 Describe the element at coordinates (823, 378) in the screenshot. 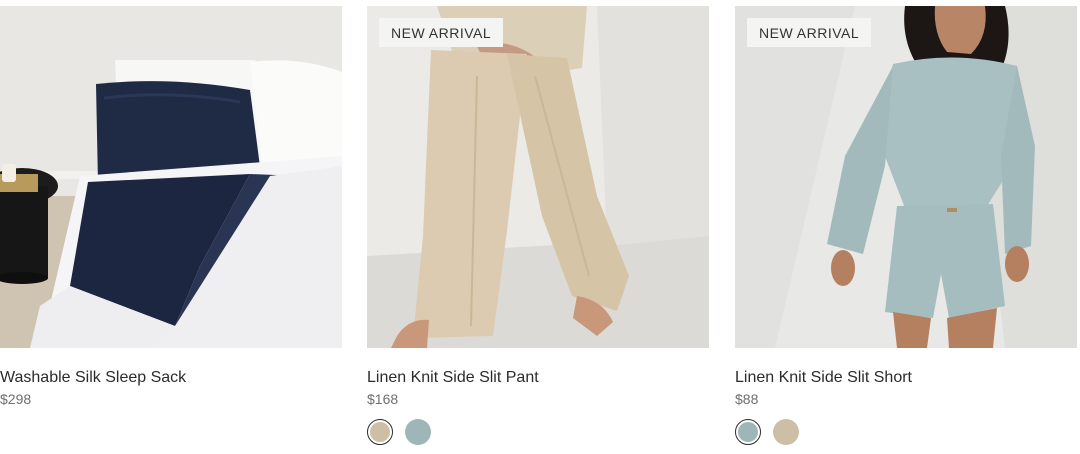

I see `product-title: Linen Knit Side Slit Short` at that location.